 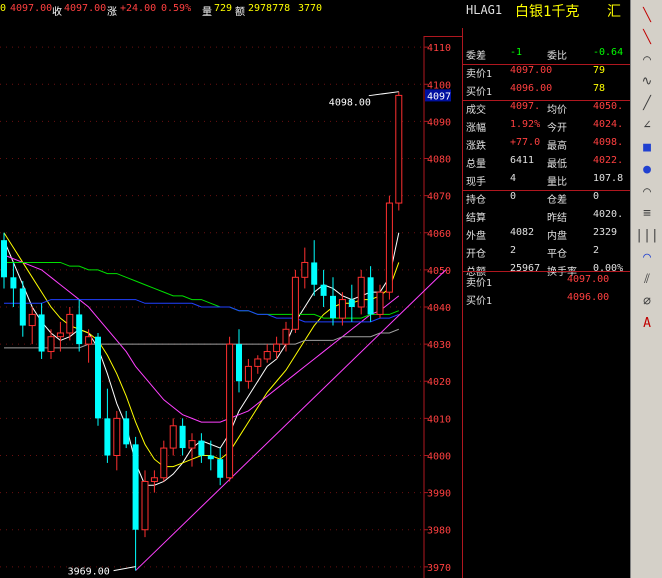 What do you see at coordinates (547, 271) in the screenshot?
I see `divider` at bounding box center [547, 271].